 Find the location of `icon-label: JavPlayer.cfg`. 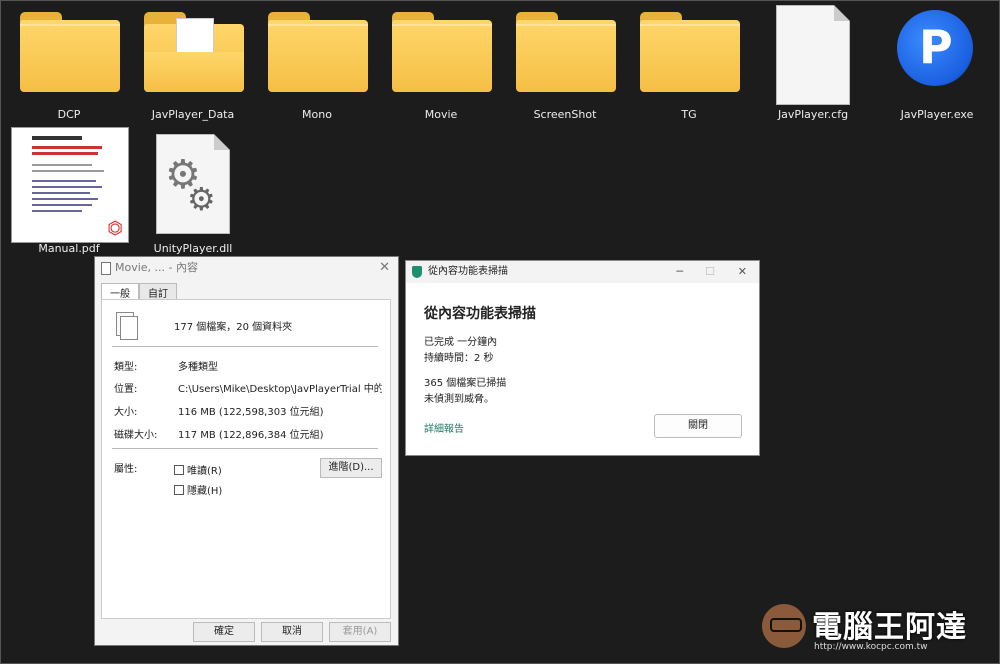

icon-label: JavPlayer.cfg is located at coordinates (813, 114).